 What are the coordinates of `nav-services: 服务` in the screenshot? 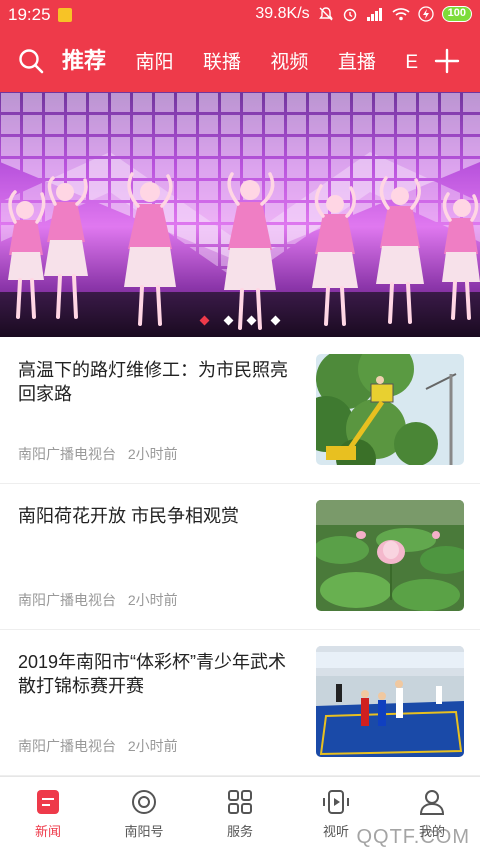 It's located at (240, 815).